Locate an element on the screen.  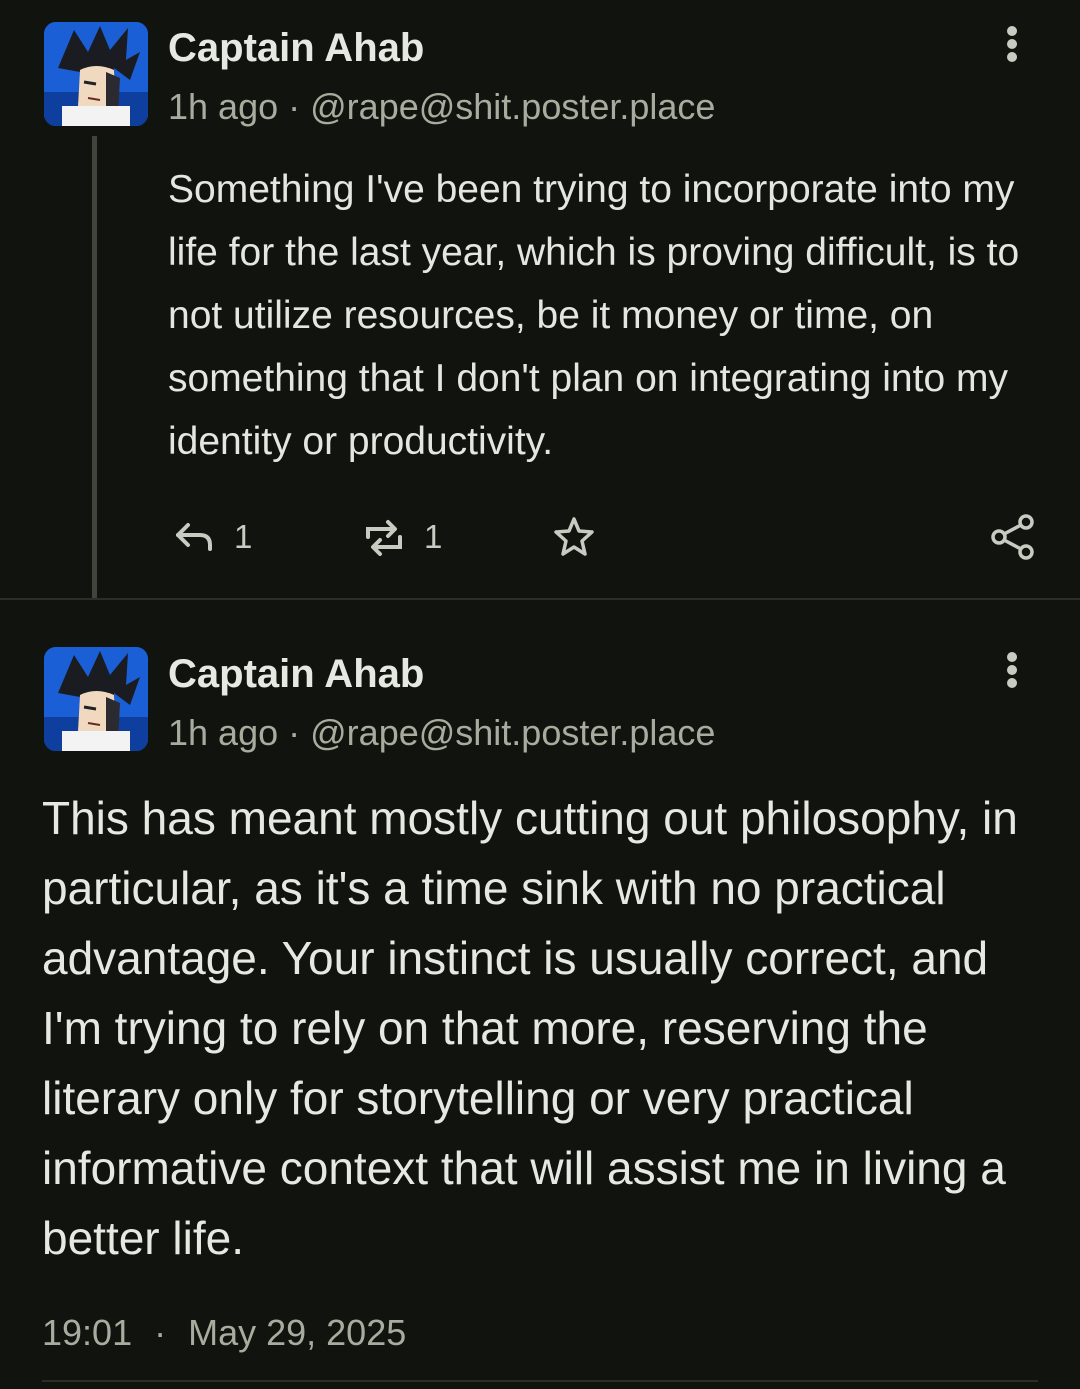
post-actions: 1 1 is located at coordinates (540, 537).